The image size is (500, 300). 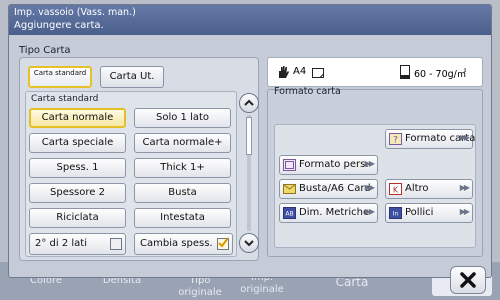 What do you see at coordinates (249, 173) in the screenshot?
I see `paper-list-scrollbar` at bounding box center [249, 173].